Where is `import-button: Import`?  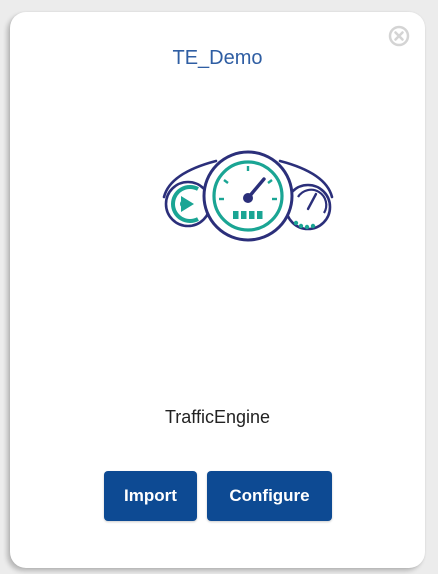
import-button: Import is located at coordinates (150, 496).